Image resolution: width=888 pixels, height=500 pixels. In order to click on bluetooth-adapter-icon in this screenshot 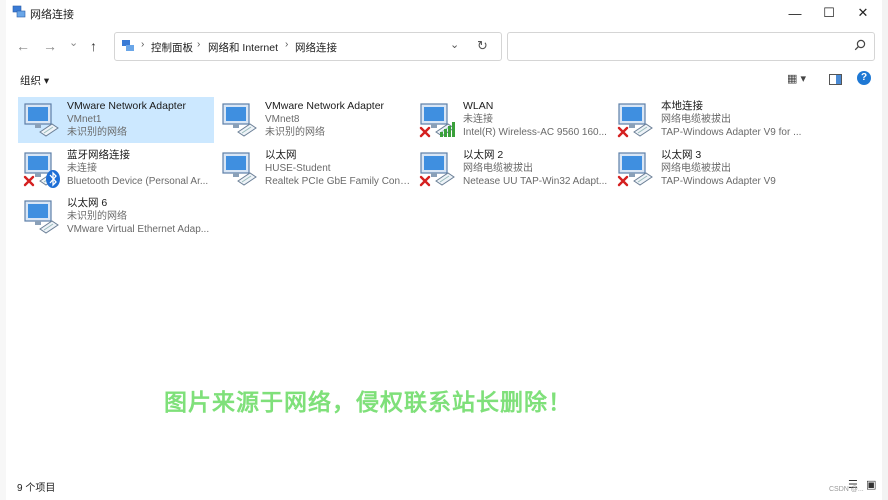, I will do `click(42, 169)`.